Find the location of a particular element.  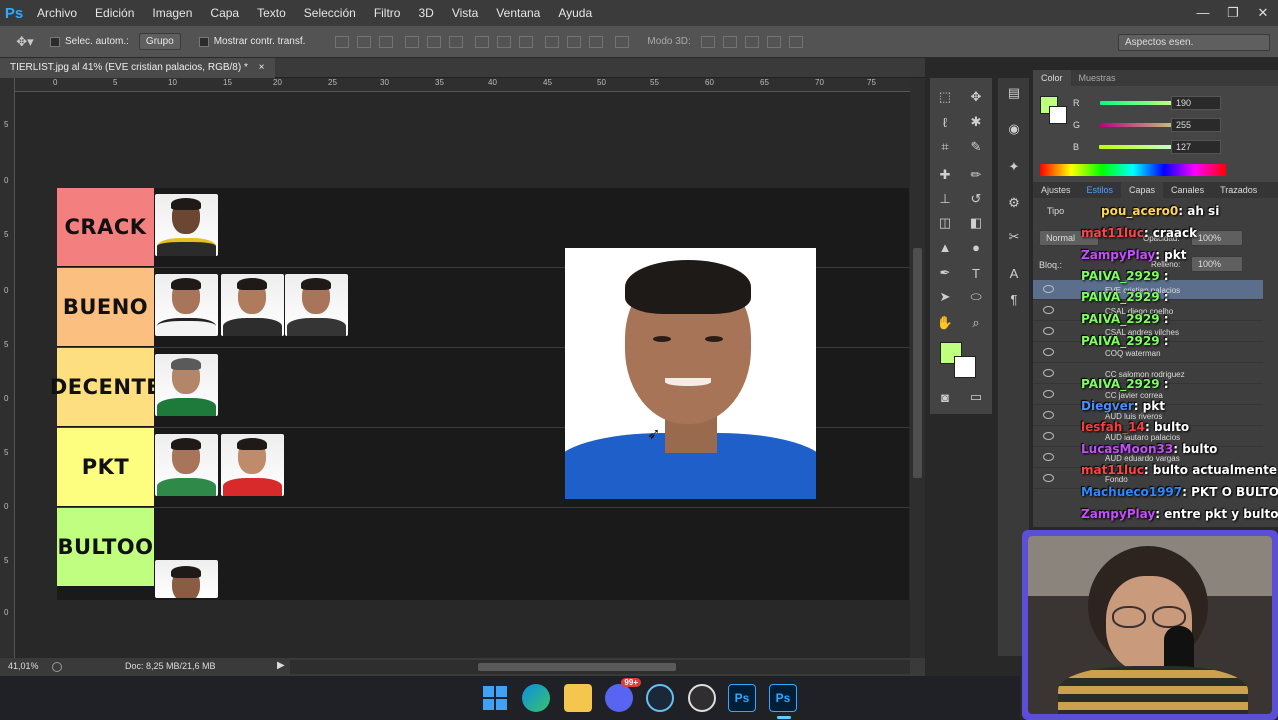

distribute-right-icon is located at coordinates (596, 41).